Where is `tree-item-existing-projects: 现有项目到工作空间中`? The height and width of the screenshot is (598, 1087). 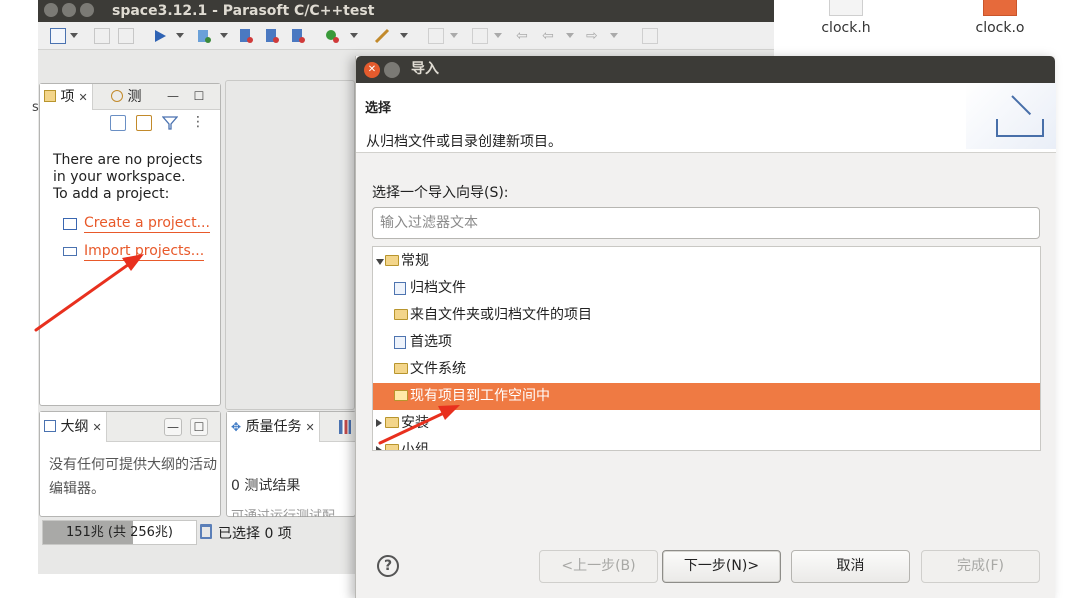
tree-item-existing-projects: 现有项目到工作空间中 is located at coordinates (706, 396).